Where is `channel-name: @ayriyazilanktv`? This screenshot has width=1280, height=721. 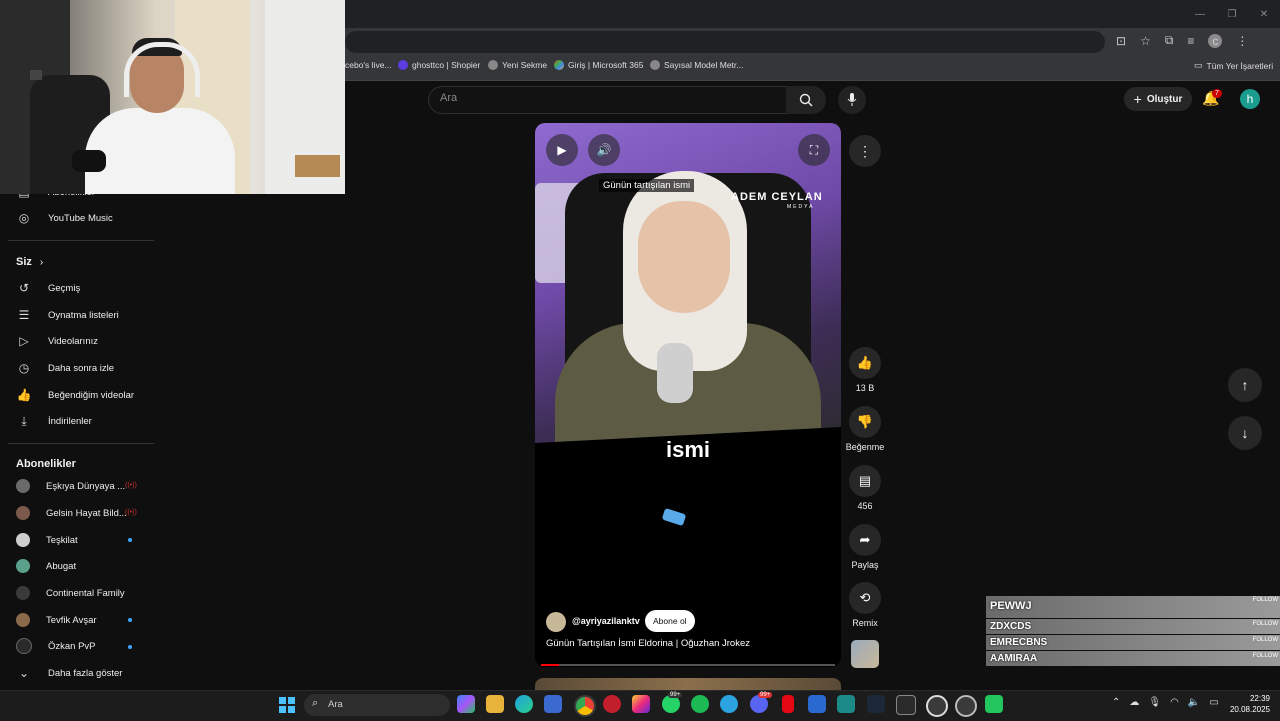 channel-name: @ayriyazilanktv is located at coordinates (606, 621).